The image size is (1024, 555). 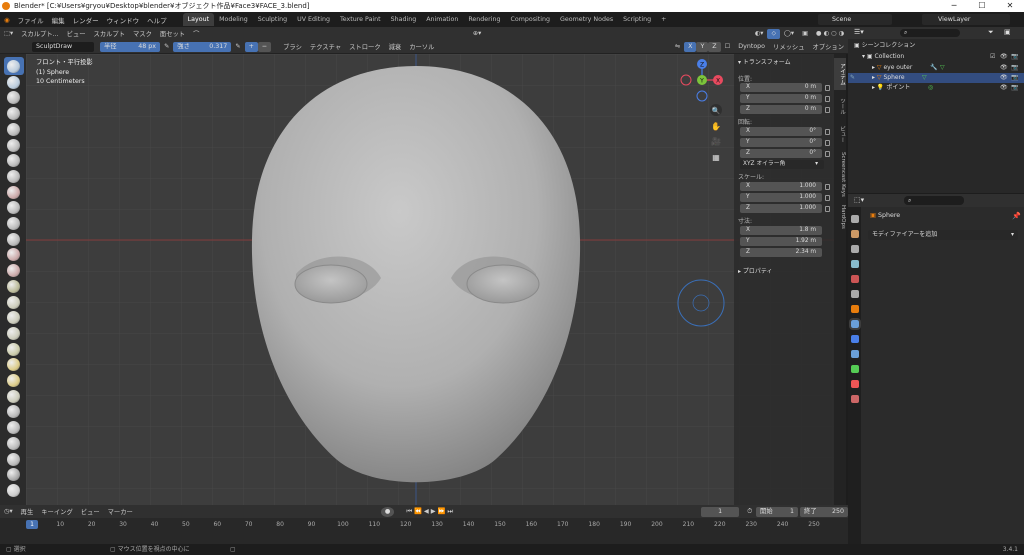 What do you see at coordinates (855, 309) in the screenshot?
I see `object-tab-icon` at bounding box center [855, 309].